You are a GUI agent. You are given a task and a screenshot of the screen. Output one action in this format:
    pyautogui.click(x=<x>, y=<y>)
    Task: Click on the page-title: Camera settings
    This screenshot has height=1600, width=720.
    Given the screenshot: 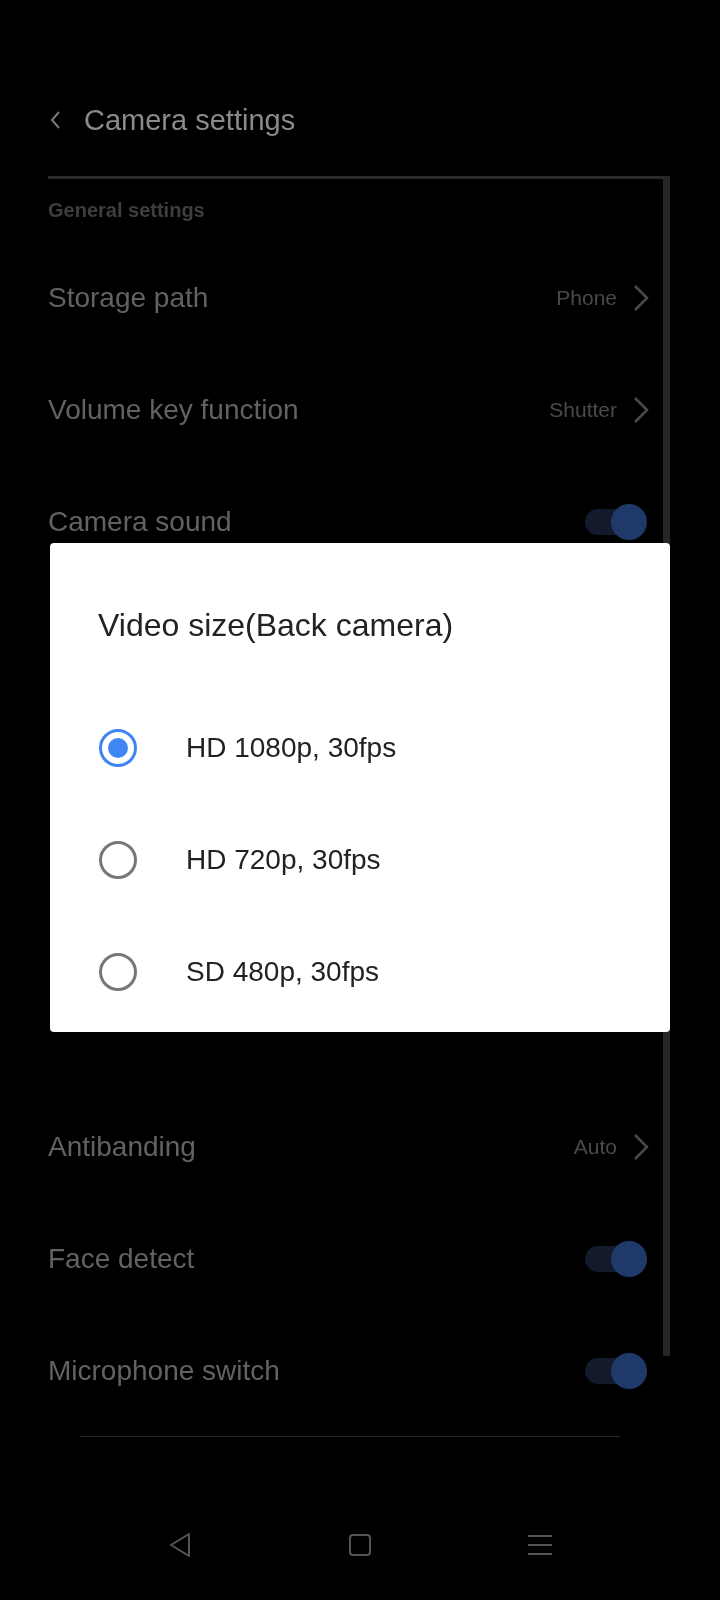 What is the action you would take?
    pyautogui.click(x=190, y=120)
    